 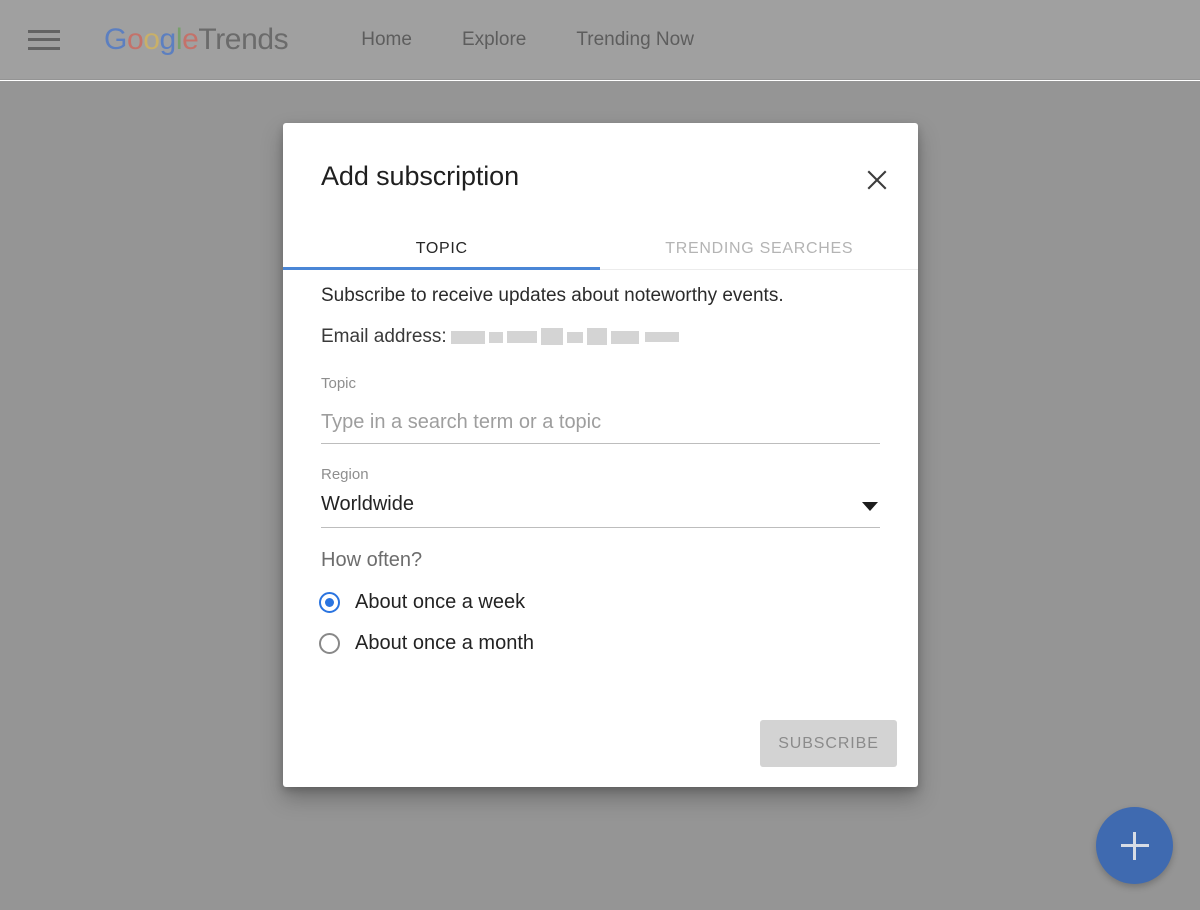 What do you see at coordinates (828, 743) in the screenshot?
I see `subscribe-button: SUBSCRIBE` at bounding box center [828, 743].